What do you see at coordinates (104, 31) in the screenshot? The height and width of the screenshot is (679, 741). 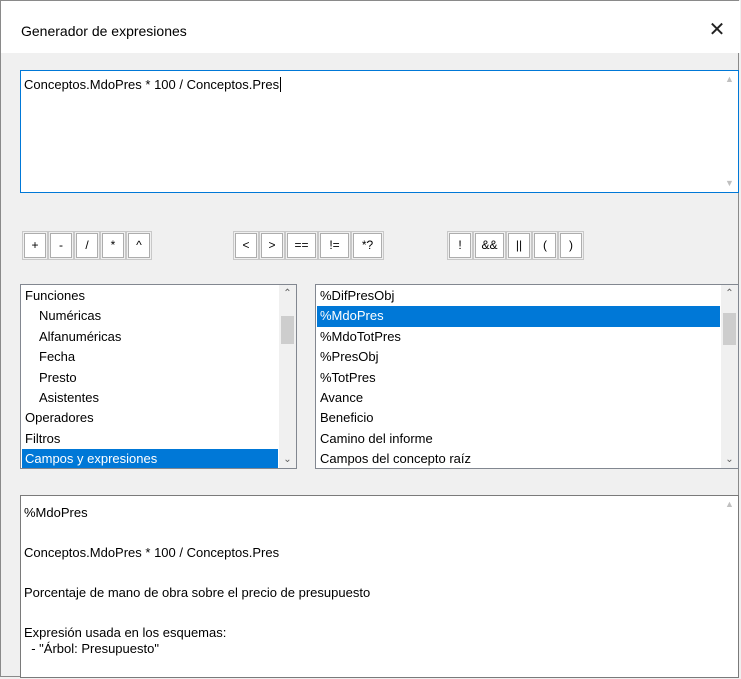 I see `dialog-title: Generador de expresiones` at bounding box center [104, 31].